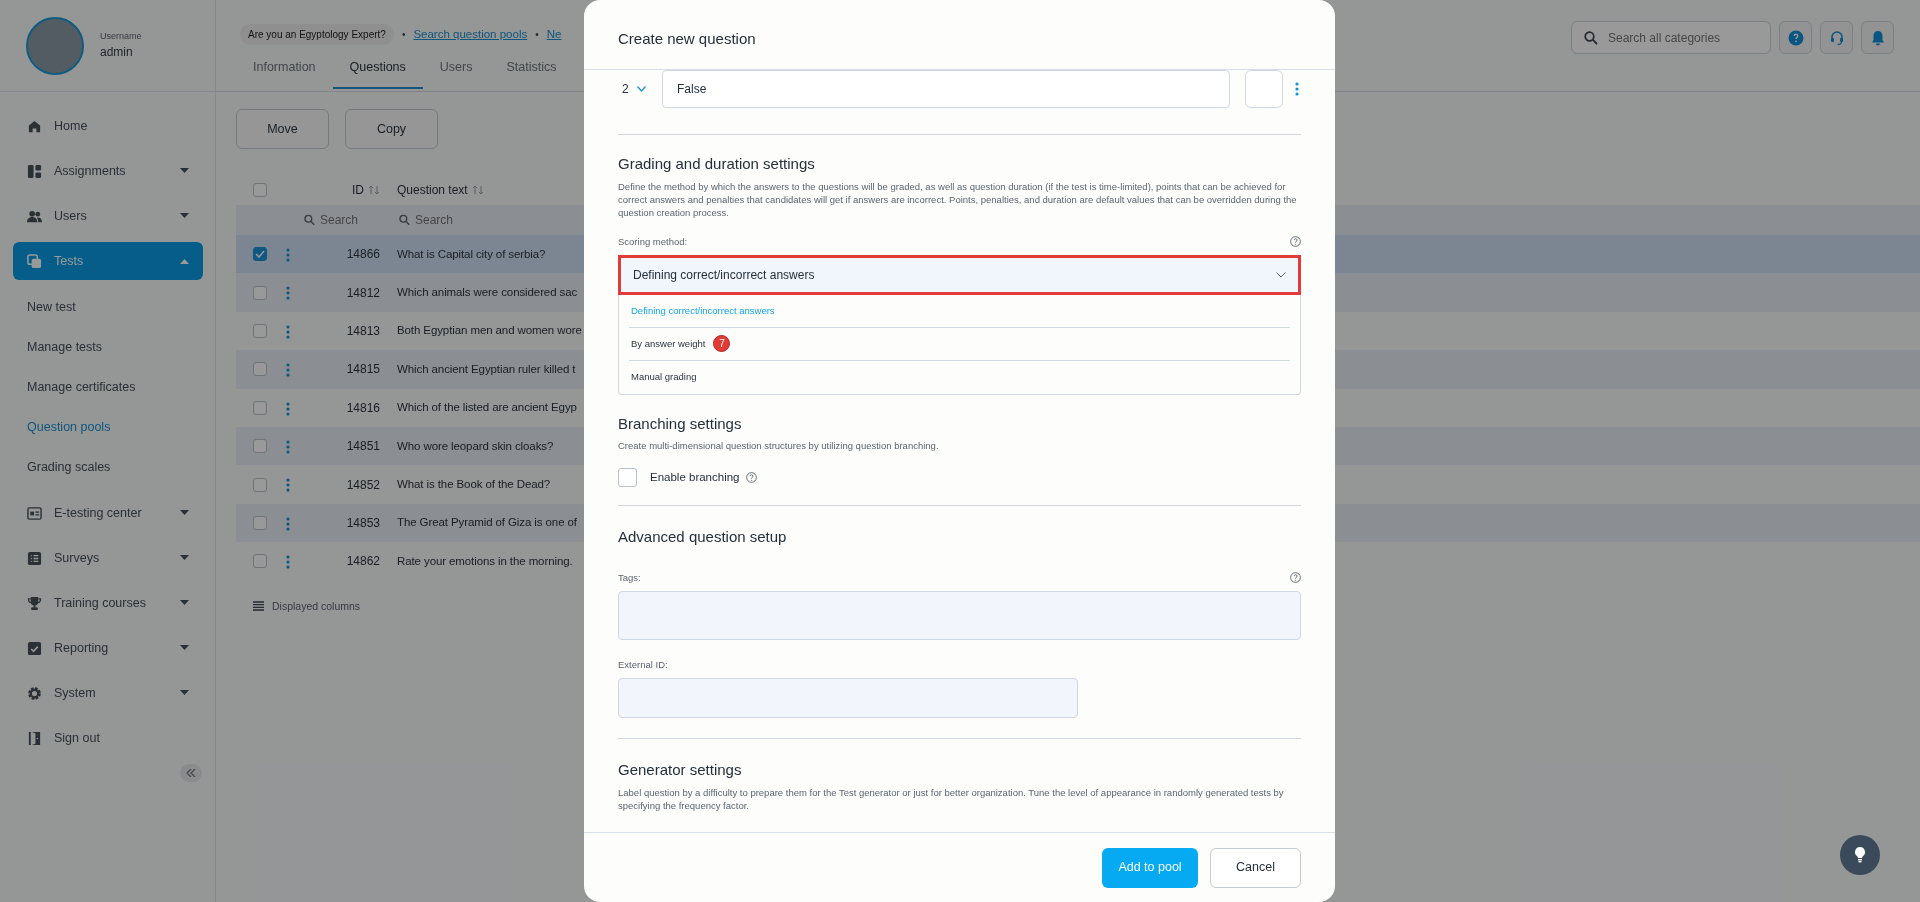 The image size is (1920, 902). I want to click on list-icon, so click(34, 558).